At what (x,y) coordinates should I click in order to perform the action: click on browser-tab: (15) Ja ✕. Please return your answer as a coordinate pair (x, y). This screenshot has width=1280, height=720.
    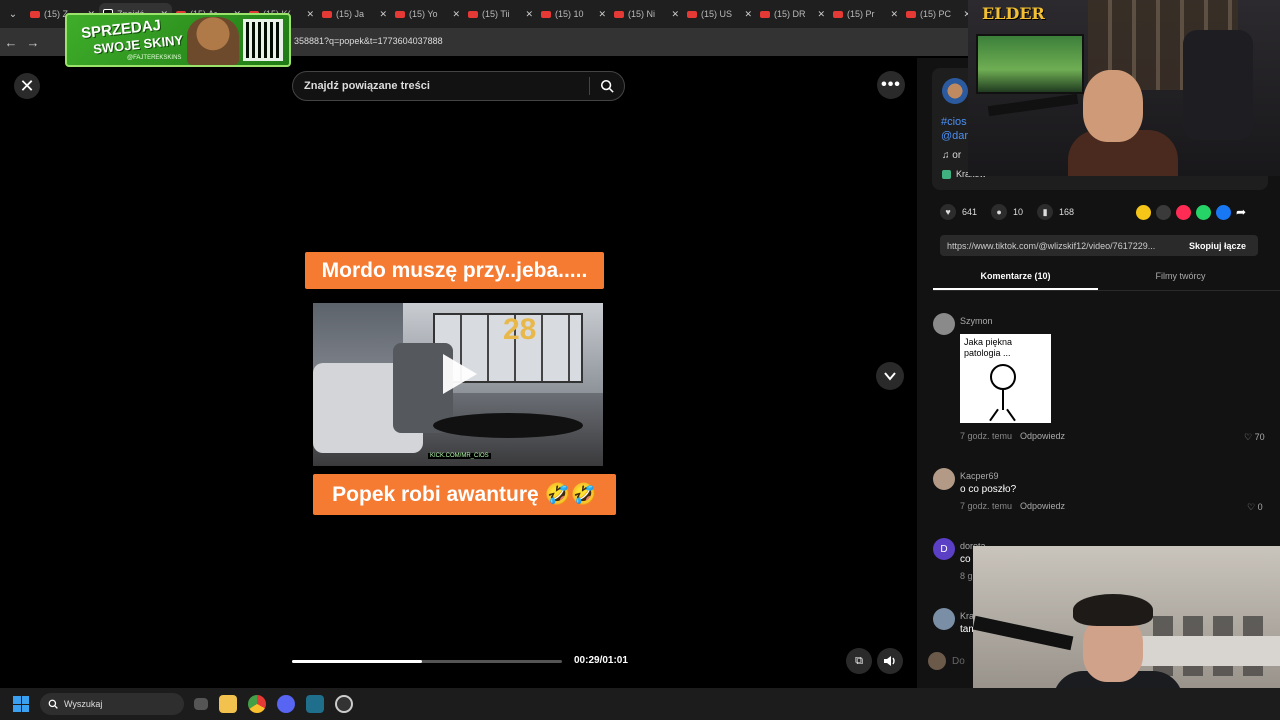
    Looking at the image, I should click on (354, 14).